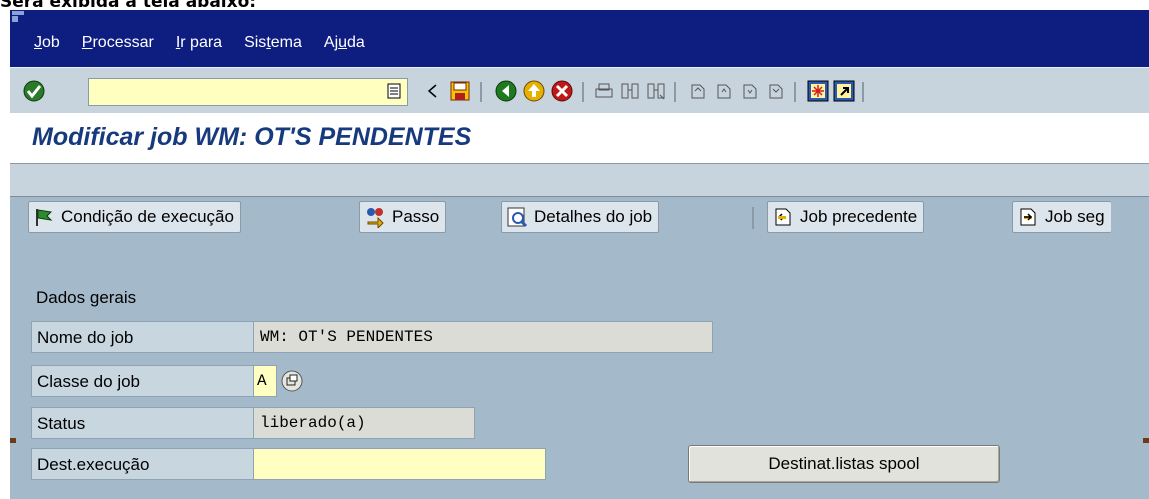  Describe the element at coordinates (34, 91) in the screenshot. I see `enter-icon` at that location.